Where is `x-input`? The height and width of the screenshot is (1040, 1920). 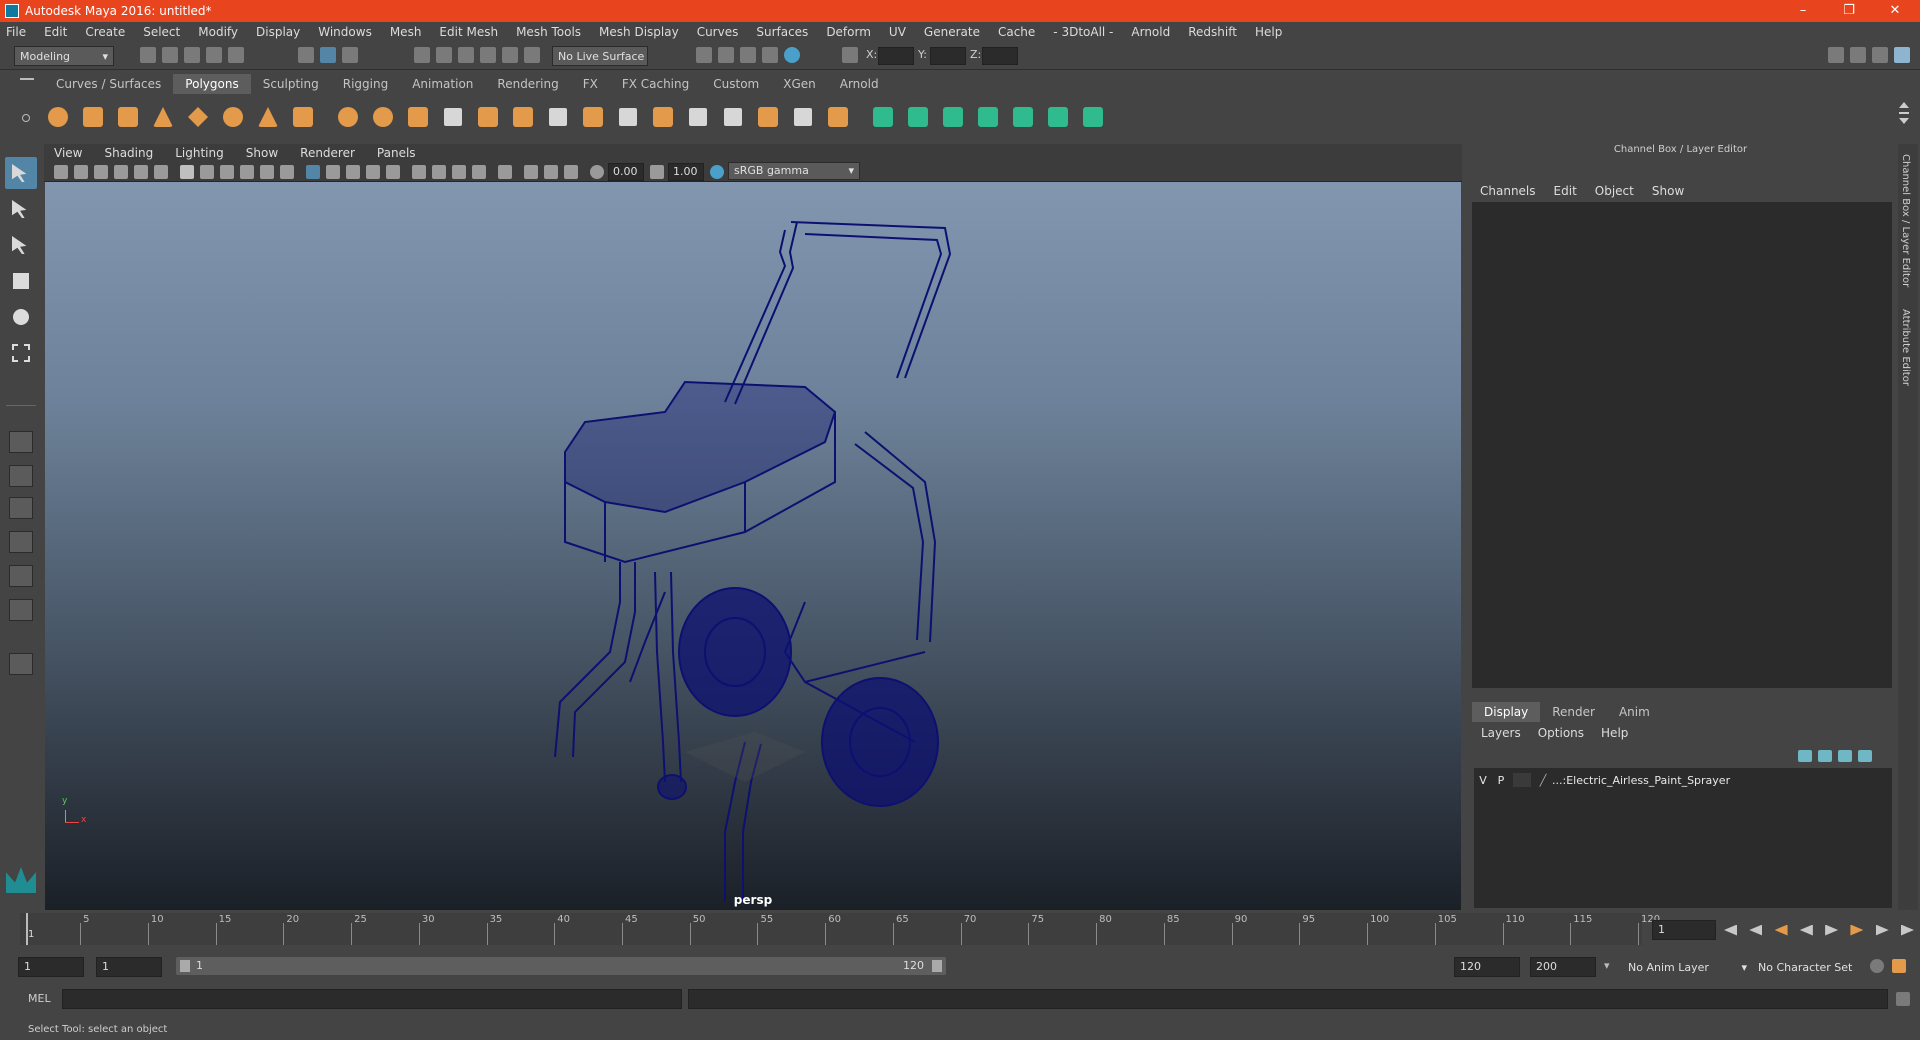
x-input is located at coordinates (896, 56).